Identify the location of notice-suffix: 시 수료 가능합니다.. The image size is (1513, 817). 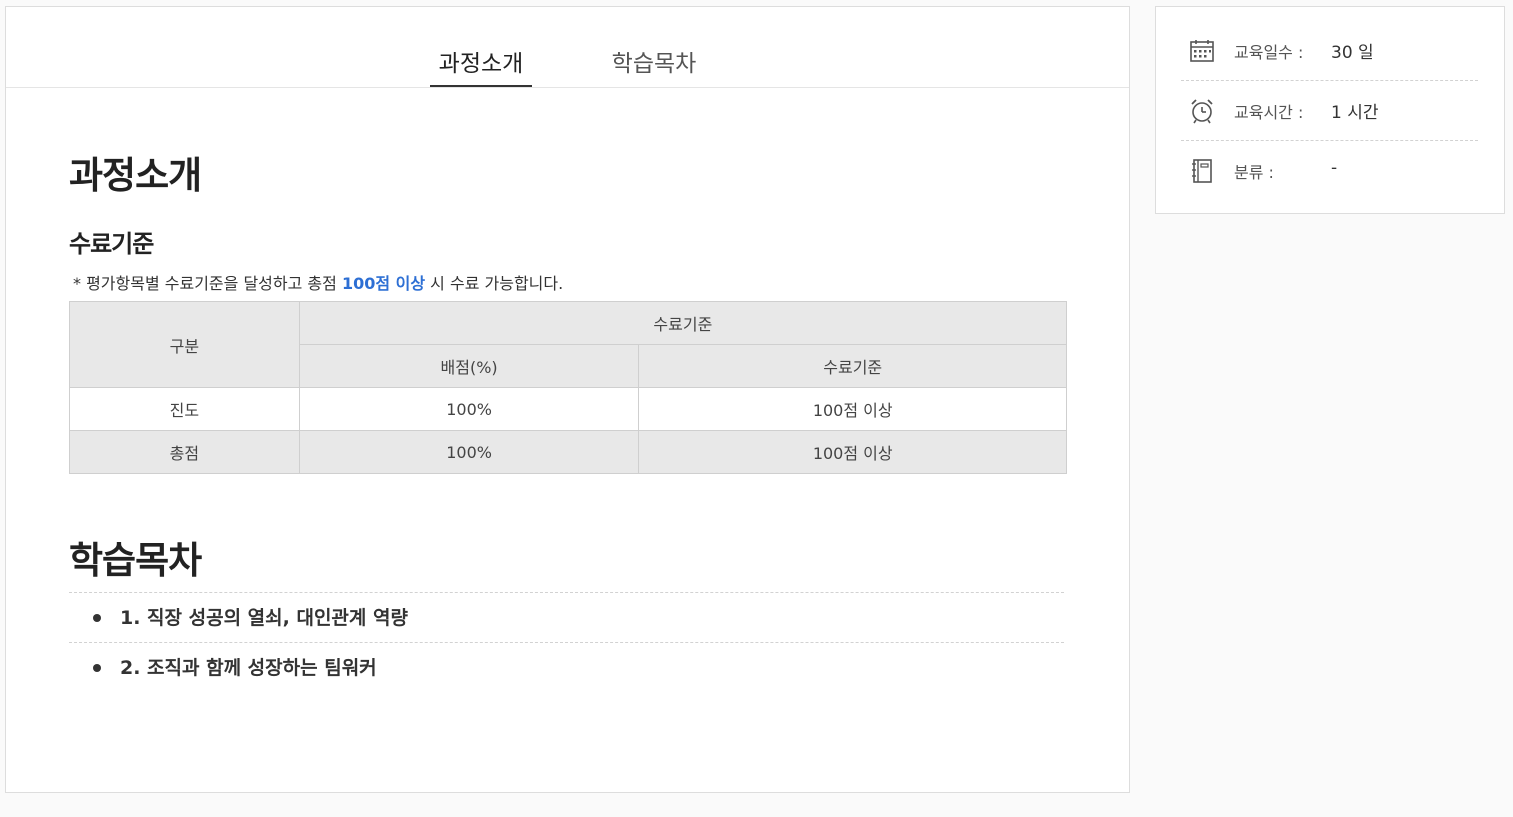
(494, 283).